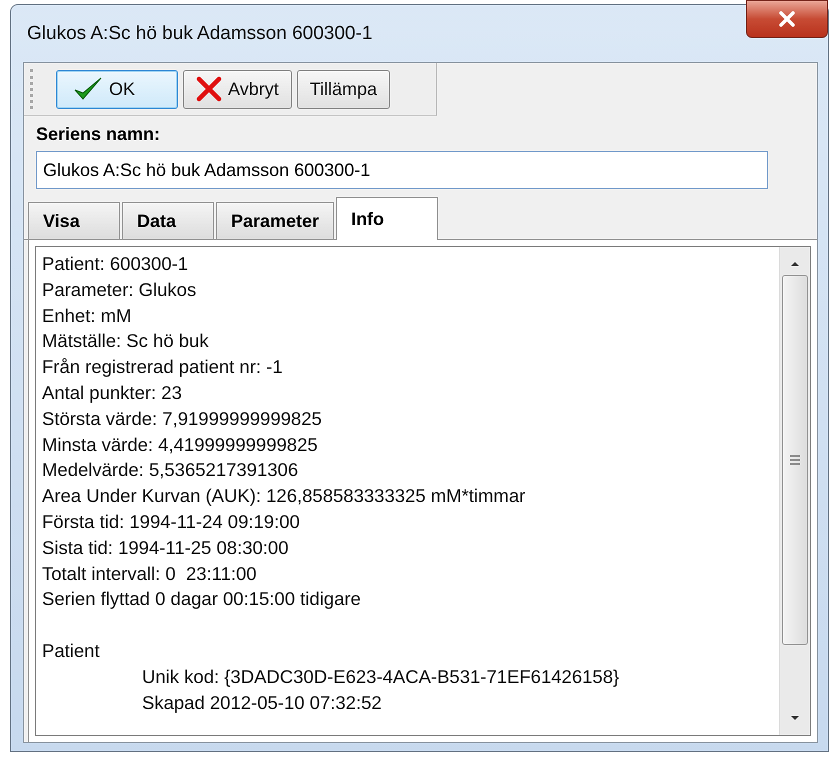 This screenshot has width=837, height=760. I want to click on cancel-button: Avbryt, so click(237, 89).